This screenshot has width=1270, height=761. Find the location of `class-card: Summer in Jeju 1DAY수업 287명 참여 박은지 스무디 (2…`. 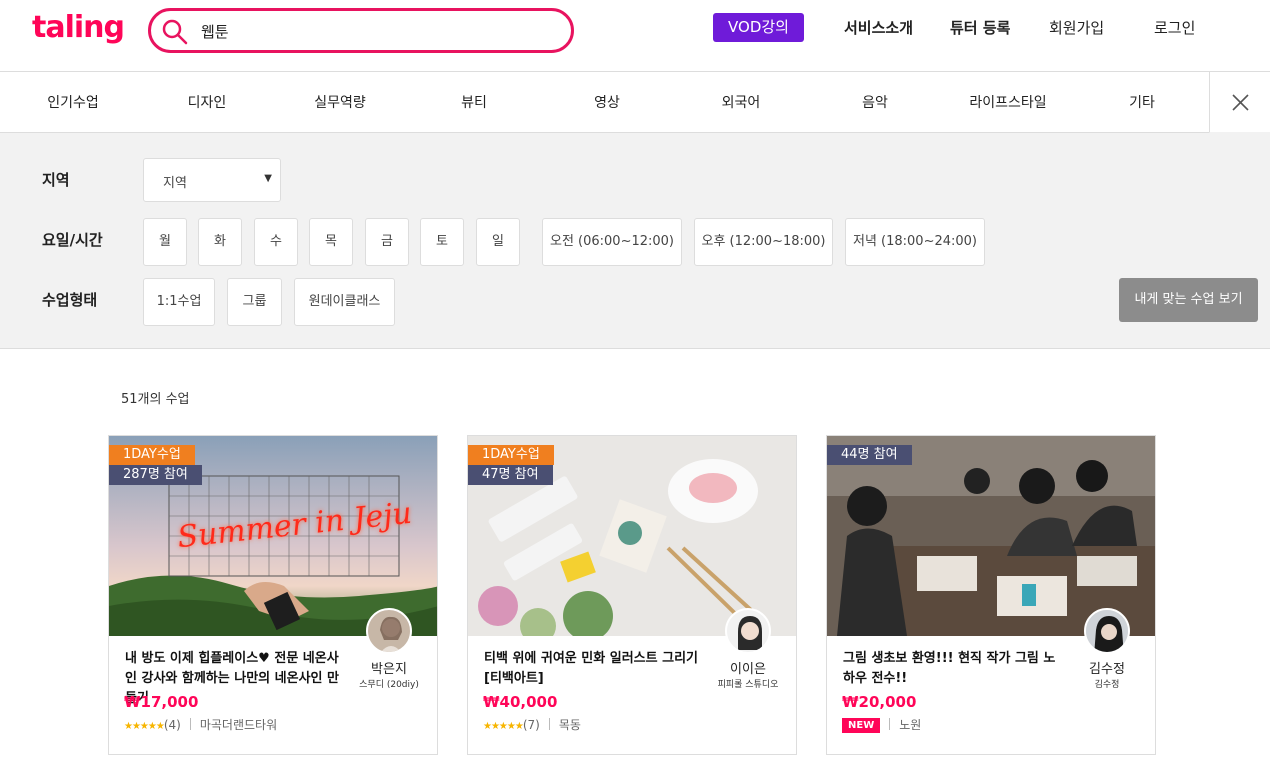

class-card: Summer in Jeju 1DAY수업 287명 참여 박은지 스무디 (2… is located at coordinates (273, 595).